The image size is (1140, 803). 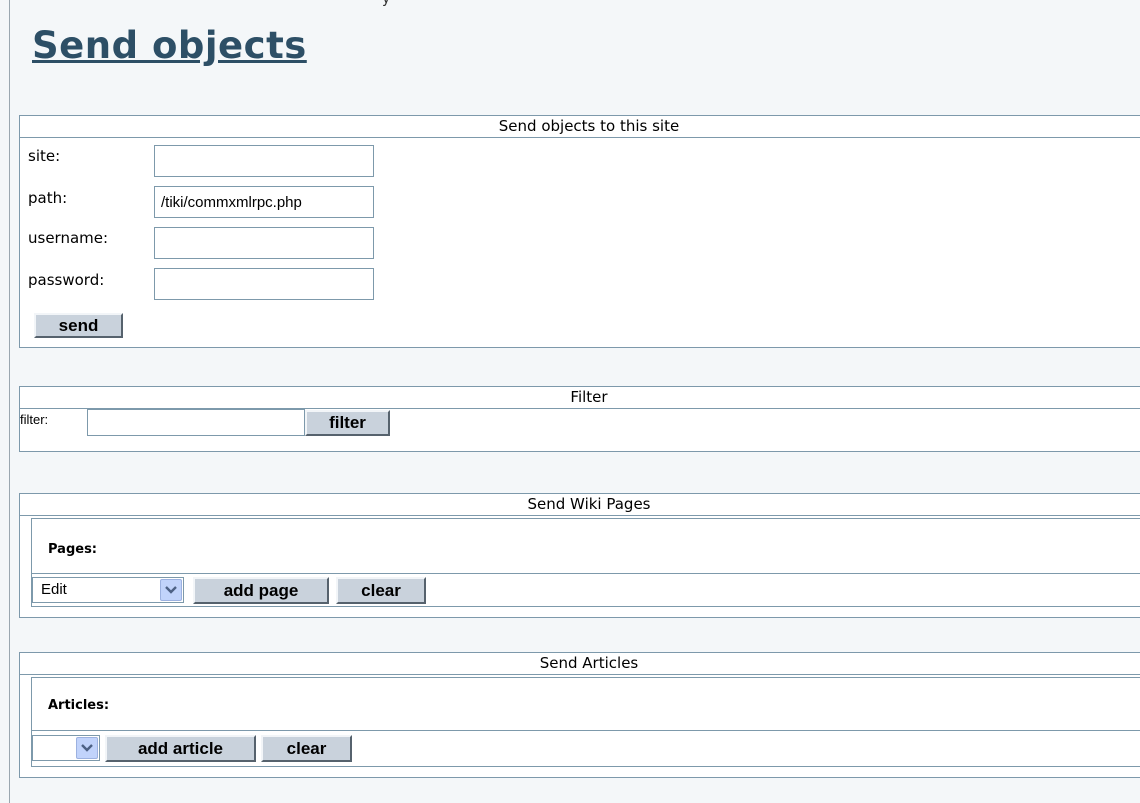 What do you see at coordinates (180, 748) in the screenshot?
I see `add-article-button: add article` at bounding box center [180, 748].